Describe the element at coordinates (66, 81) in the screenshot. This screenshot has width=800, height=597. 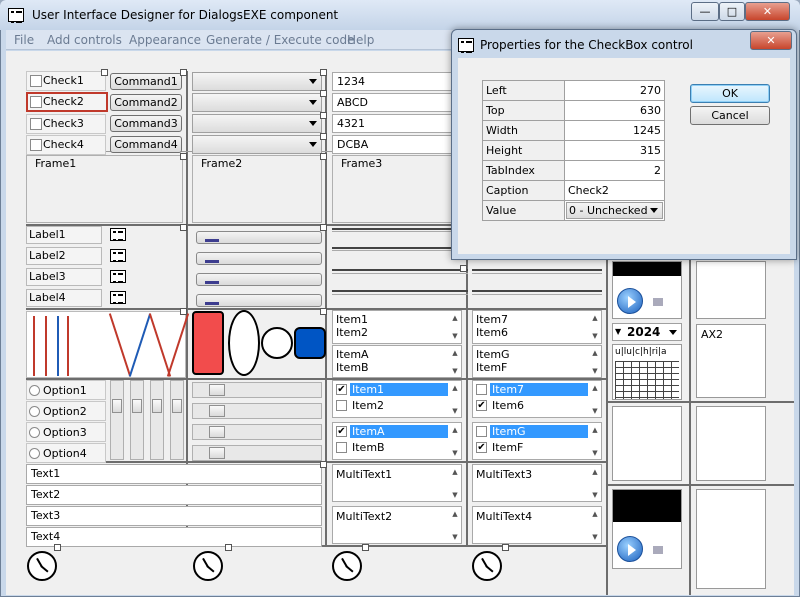
I see `checkbox-check1: Check1` at that location.